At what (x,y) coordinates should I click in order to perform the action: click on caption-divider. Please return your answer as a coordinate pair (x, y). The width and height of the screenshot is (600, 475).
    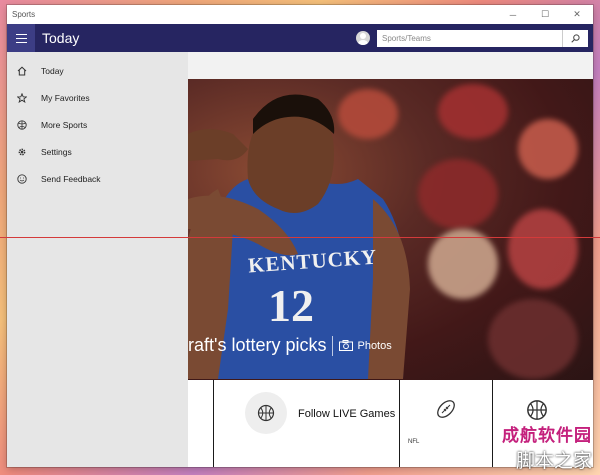
    Looking at the image, I should click on (333, 345).